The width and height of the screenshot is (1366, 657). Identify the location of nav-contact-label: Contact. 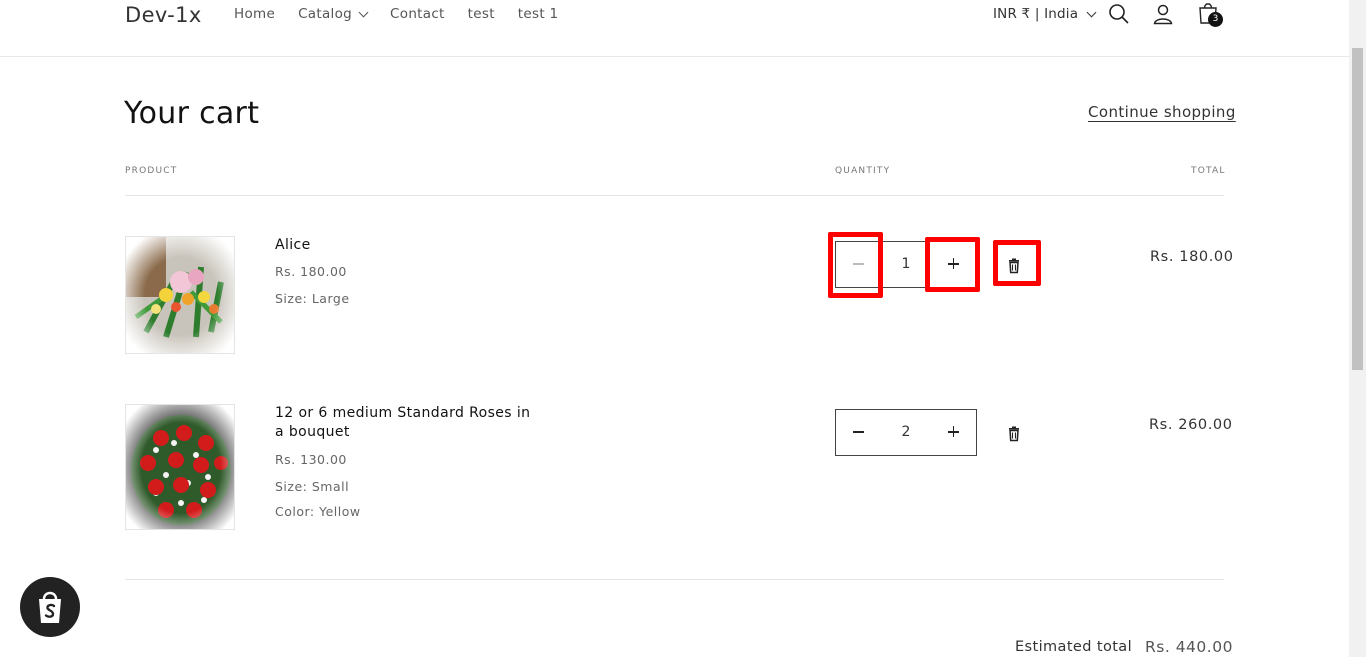
(417, 14).